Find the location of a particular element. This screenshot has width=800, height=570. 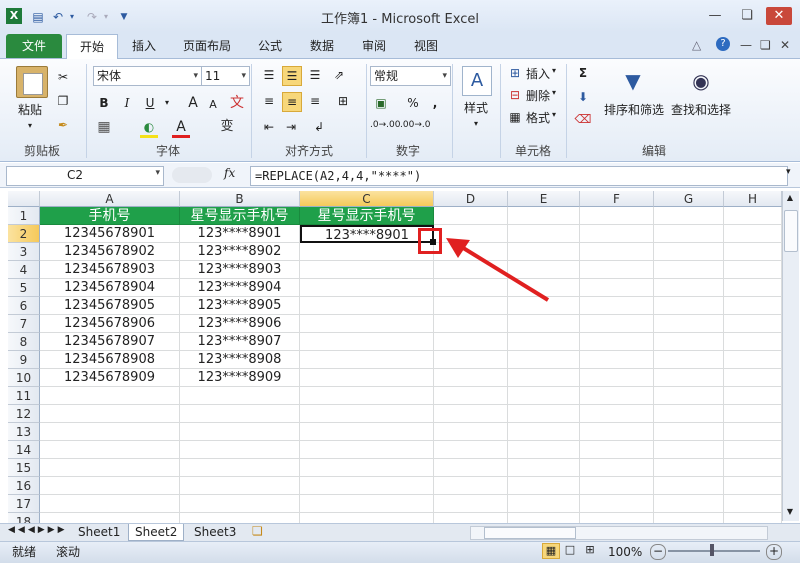

data-cell: 12345678905 is located at coordinates (110, 306).